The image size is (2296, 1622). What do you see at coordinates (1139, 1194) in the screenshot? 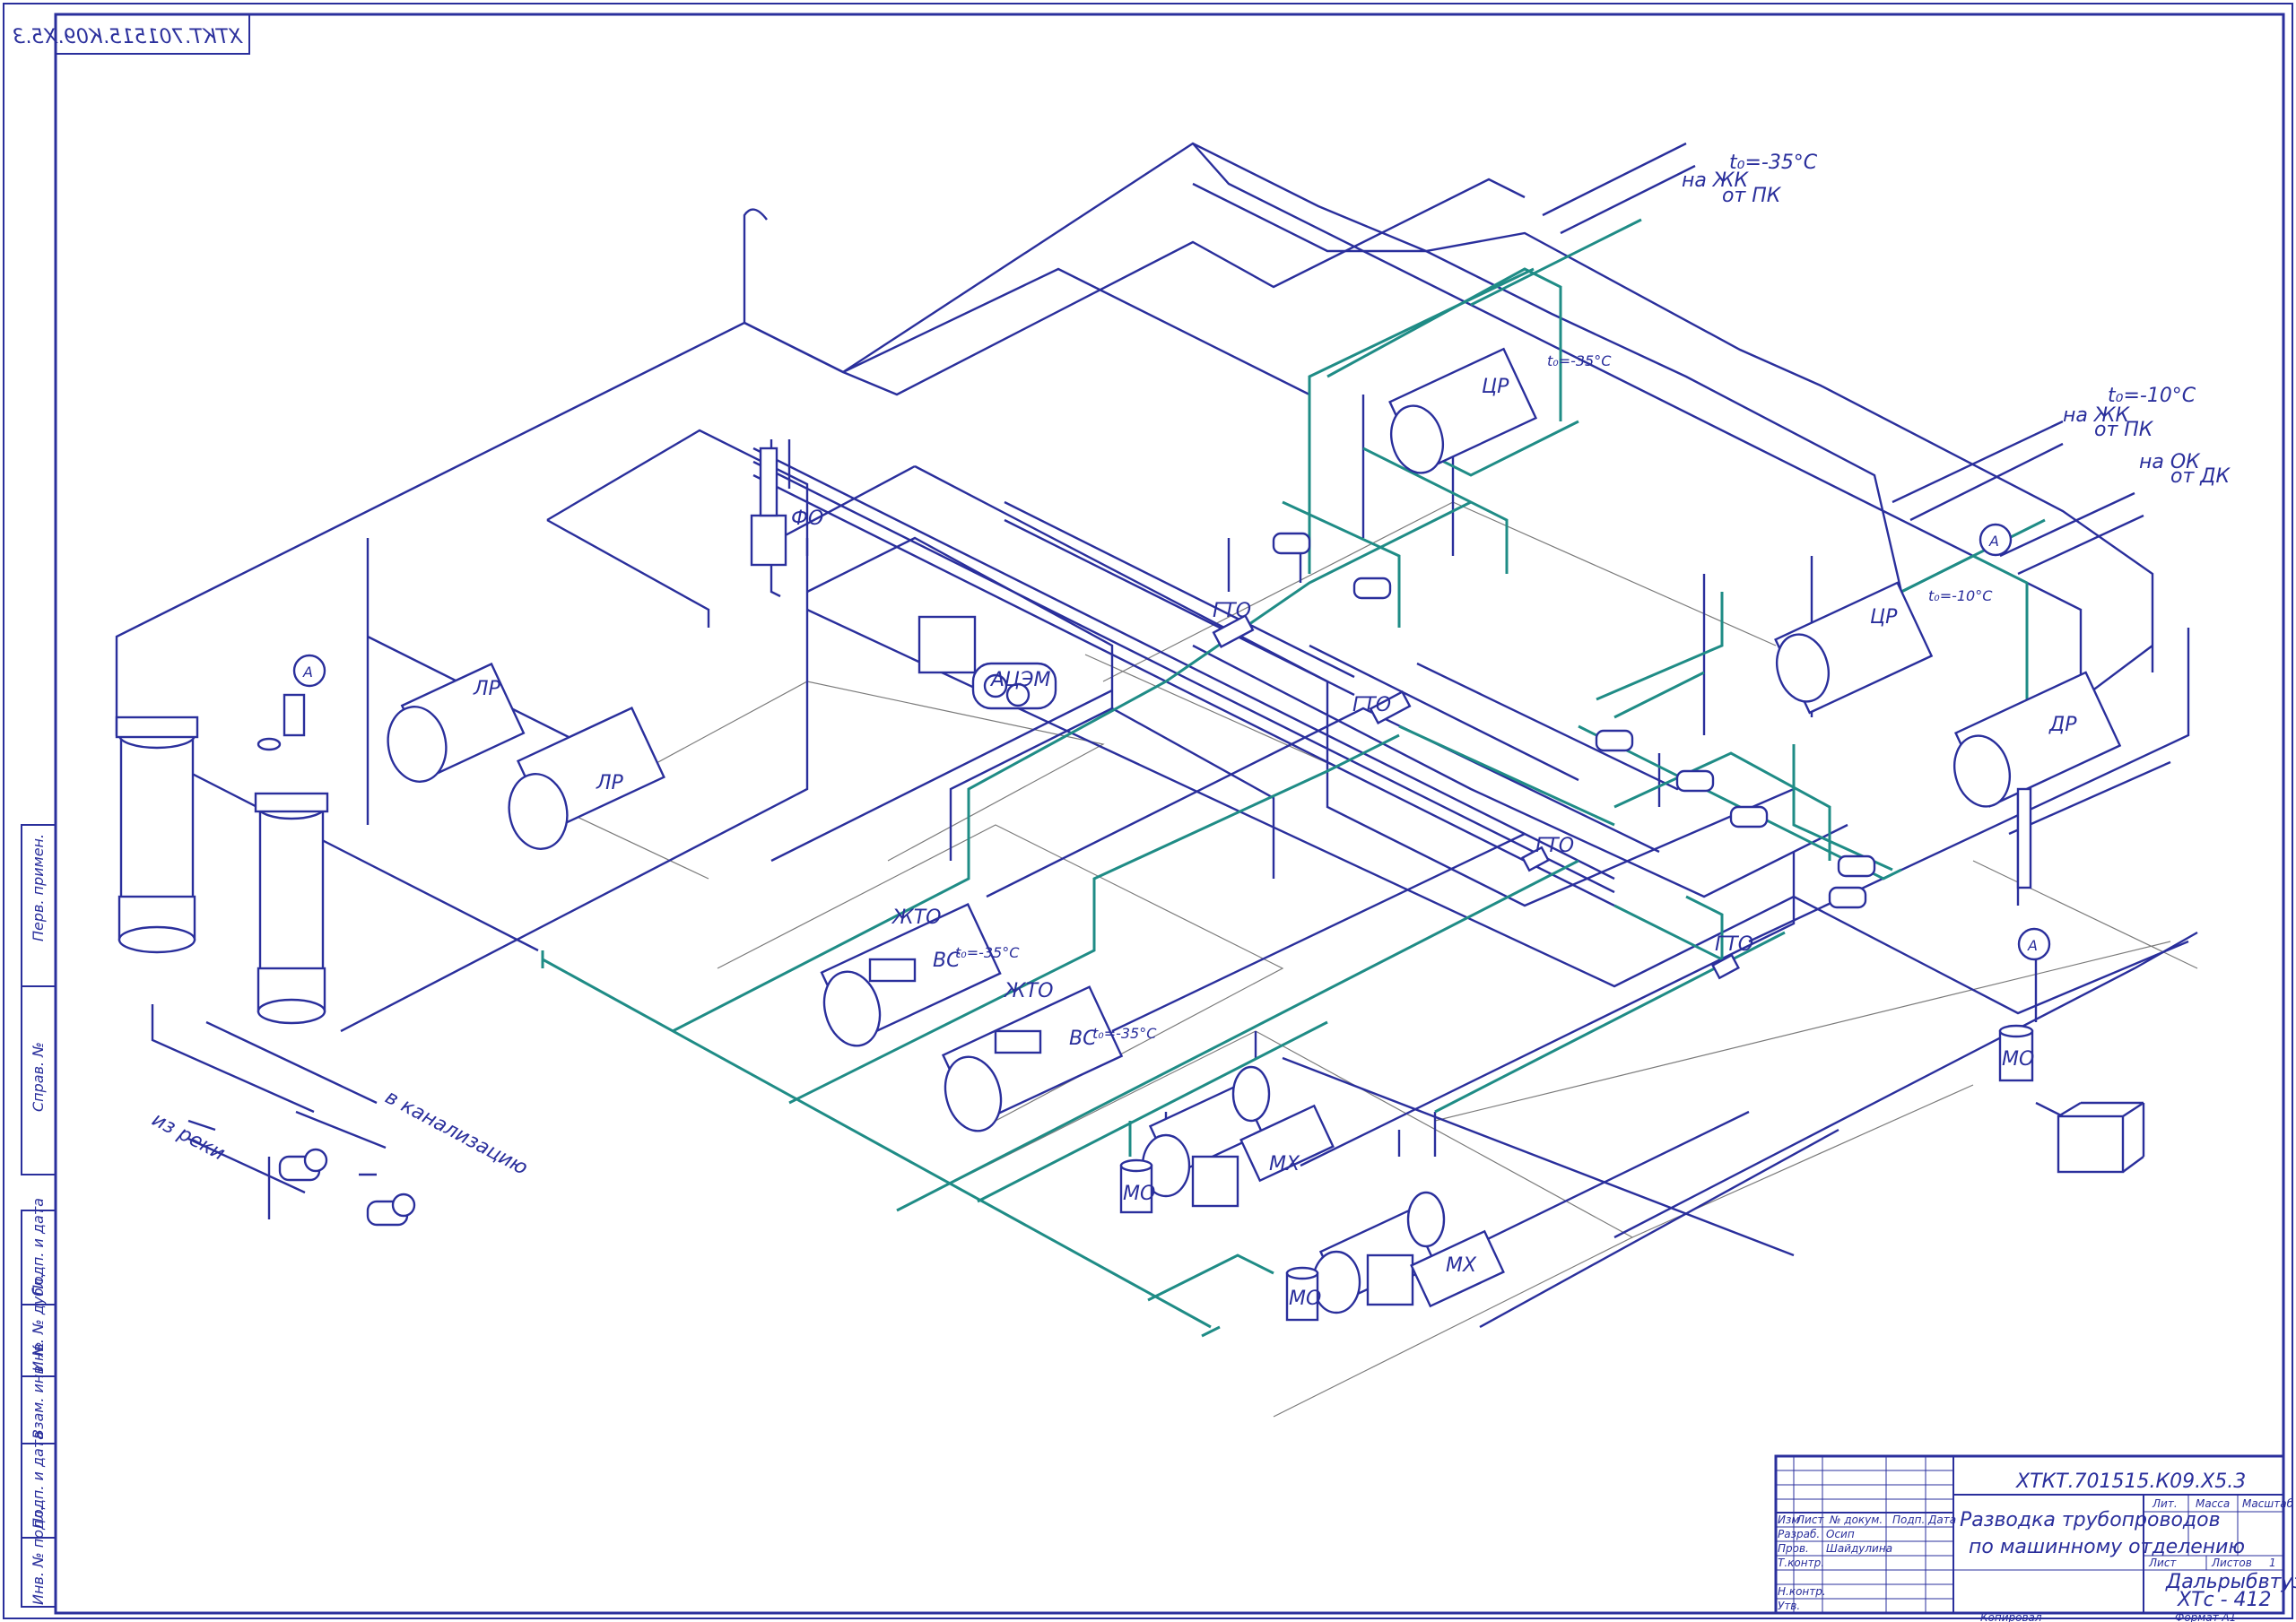
I see `label-mo-1: МО` at bounding box center [1139, 1194].